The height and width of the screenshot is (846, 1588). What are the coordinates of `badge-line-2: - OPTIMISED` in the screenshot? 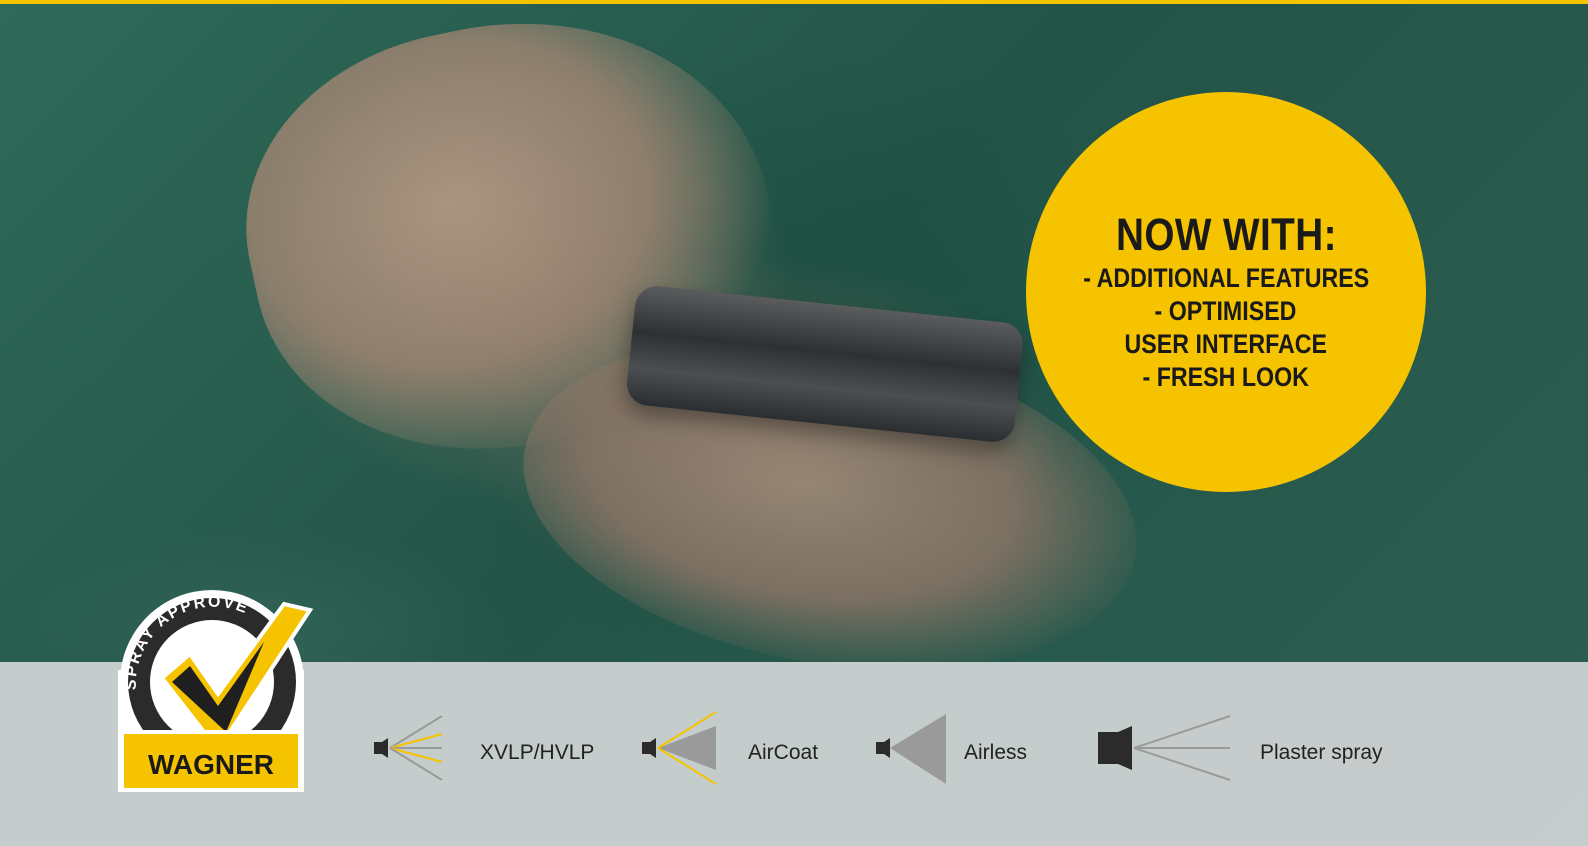 It's located at (1226, 311).